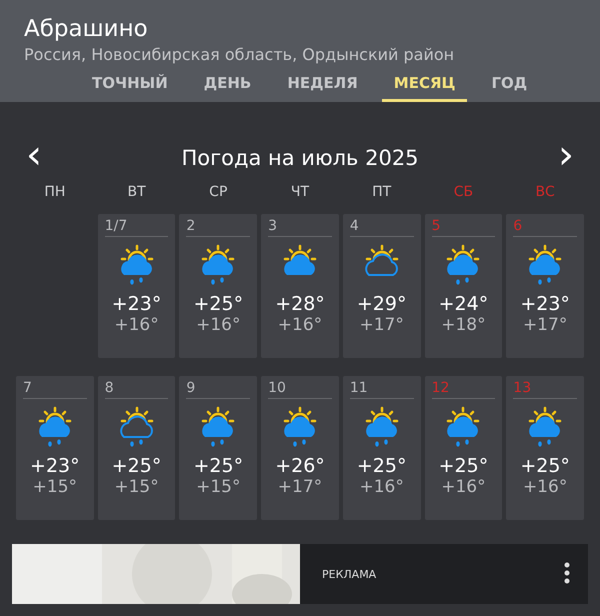  I want to click on next-month-button: ›, so click(566, 158).